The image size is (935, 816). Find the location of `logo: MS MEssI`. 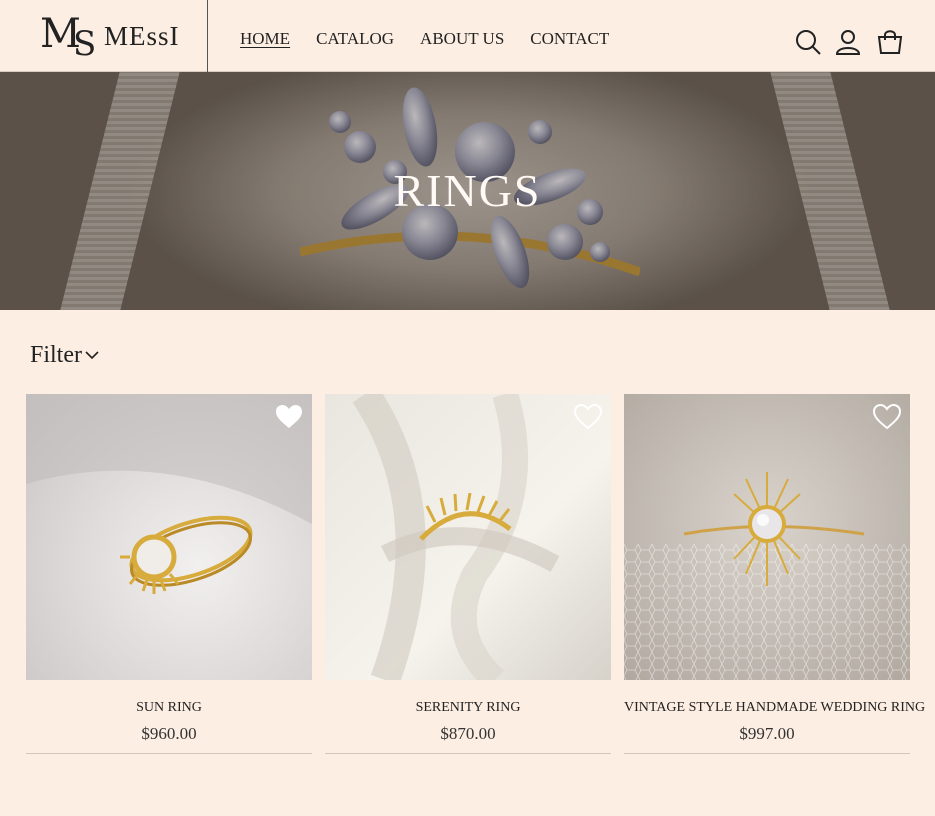

logo: MS MEssI is located at coordinates (104, 36).